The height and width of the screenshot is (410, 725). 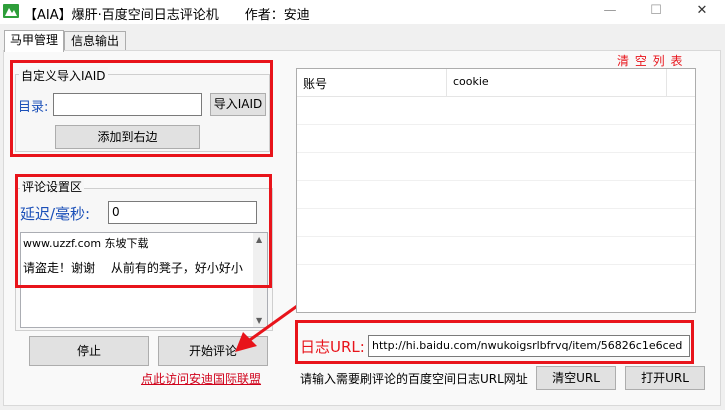 What do you see at coordinates (143, 231) in the screenshot?
I see `highlight-box-comment` at bounding box center [143, 231].